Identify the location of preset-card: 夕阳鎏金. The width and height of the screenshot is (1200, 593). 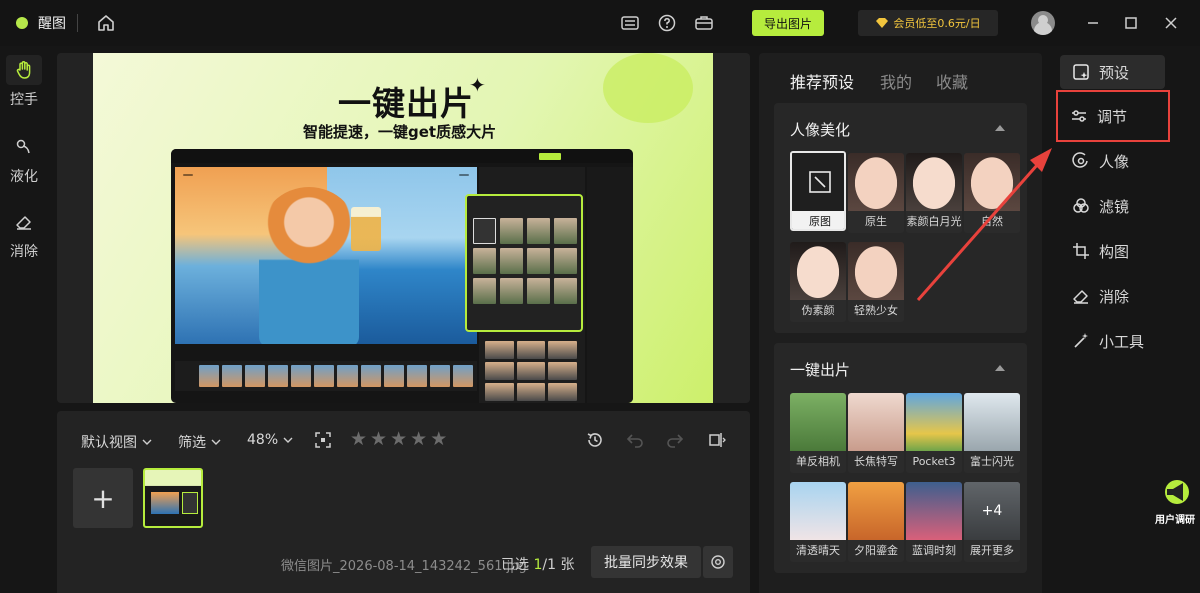
(876, 522).